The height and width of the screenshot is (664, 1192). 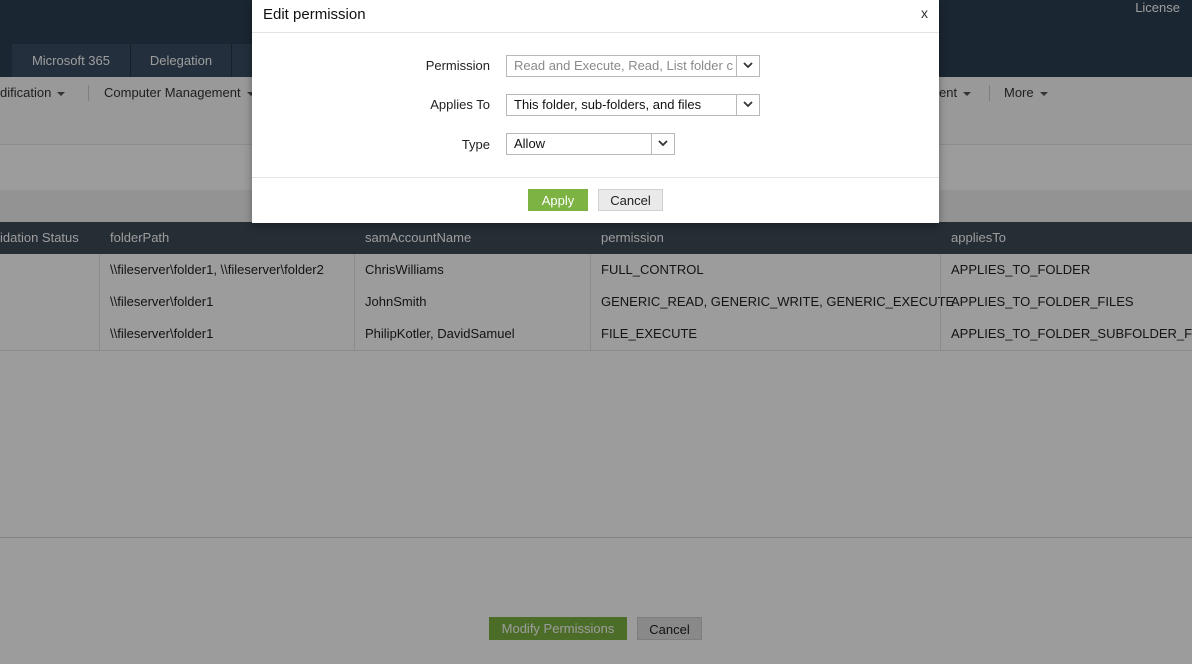 What do you see at coordinates (623, 65) in the screenshot?
I see `permission-value: Read and Execute, Read, List folder c` at bounding box center [623, 65].